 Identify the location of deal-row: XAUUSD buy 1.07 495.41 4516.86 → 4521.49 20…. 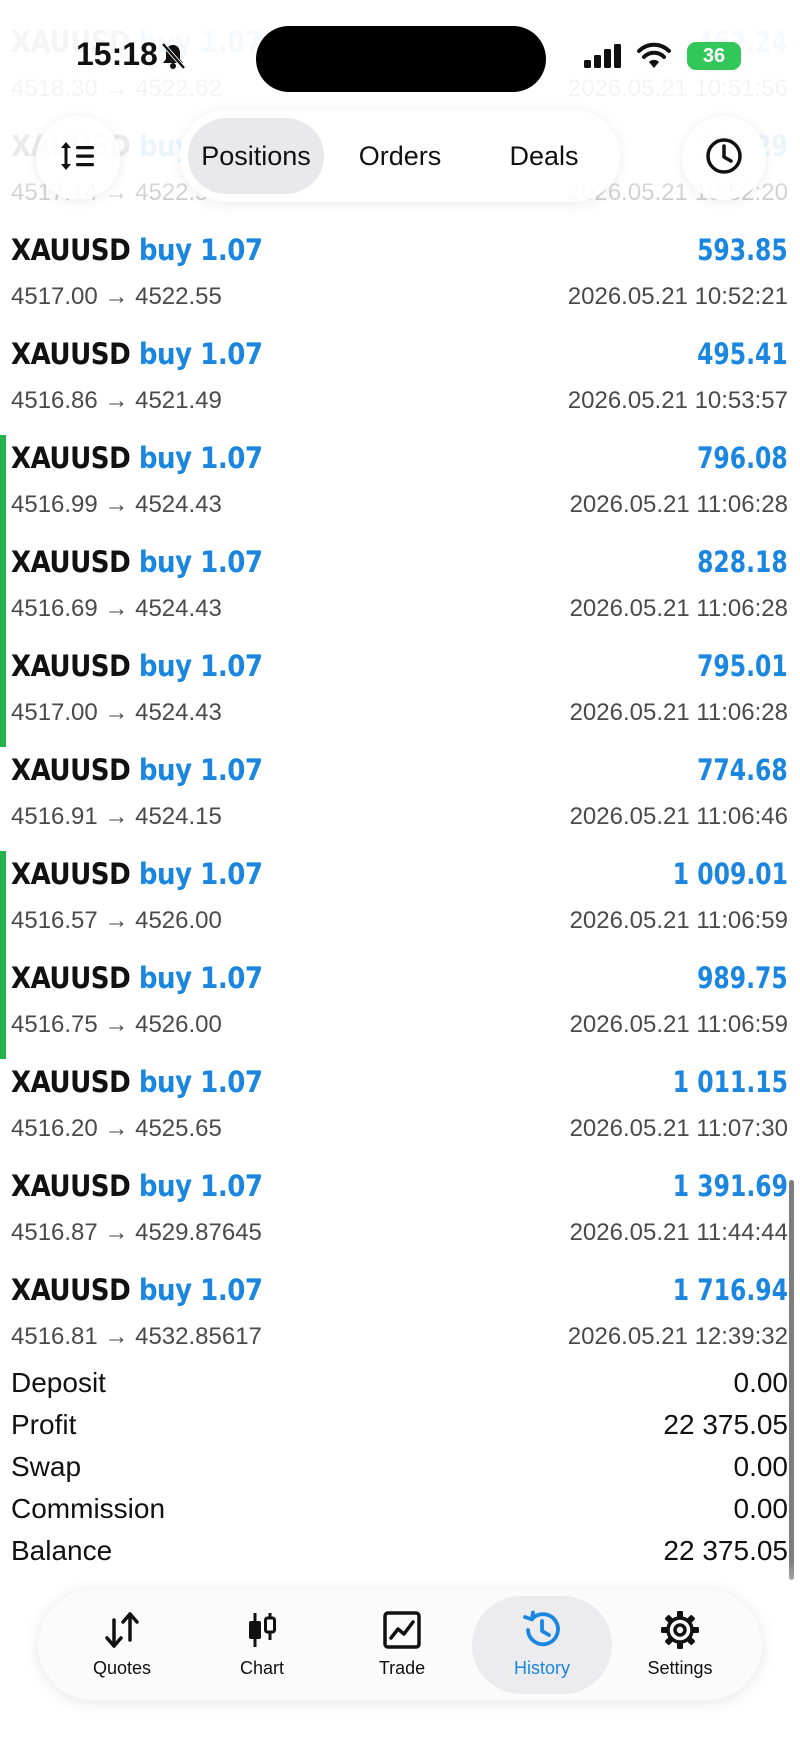
(400, 383).